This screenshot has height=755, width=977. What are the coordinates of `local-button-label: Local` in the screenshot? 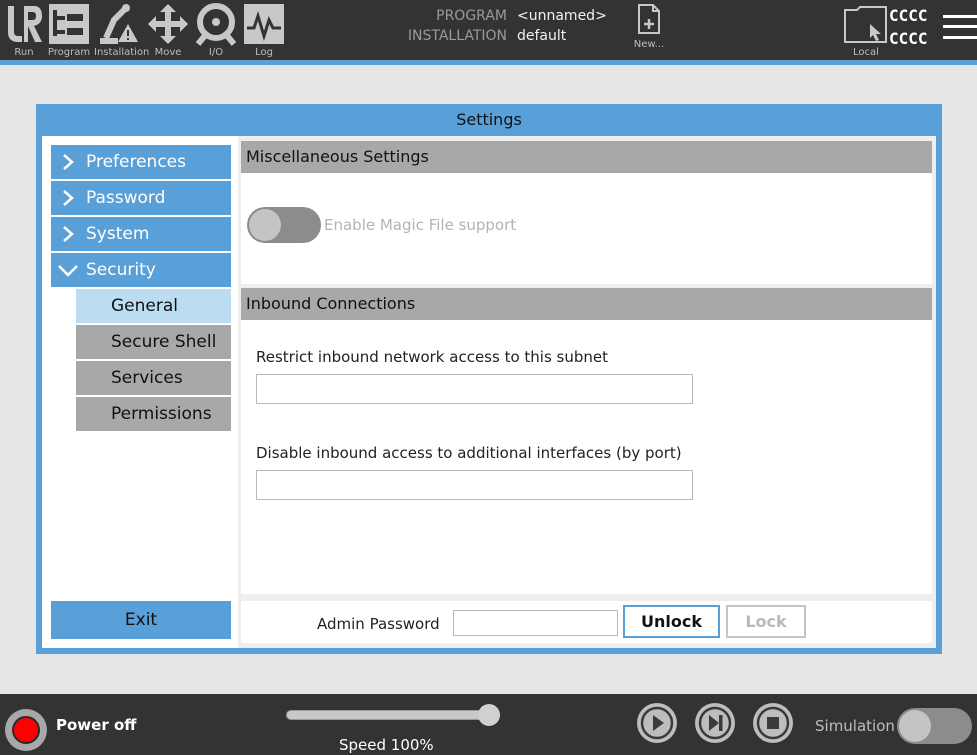 It's located at (866, 52).